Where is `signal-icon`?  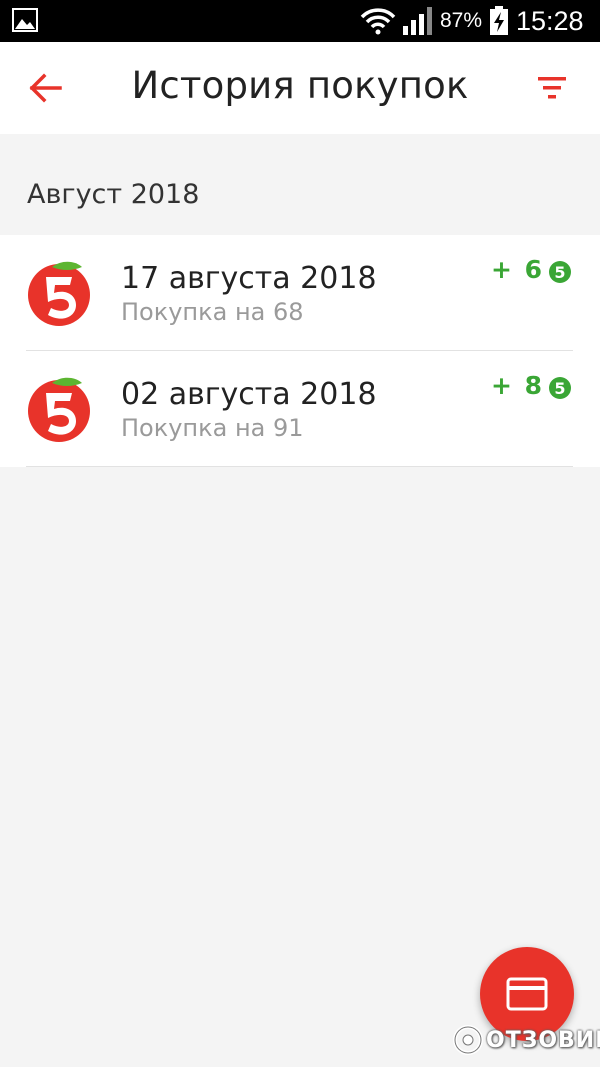
signal-icon is located at coordinates (417, 21).